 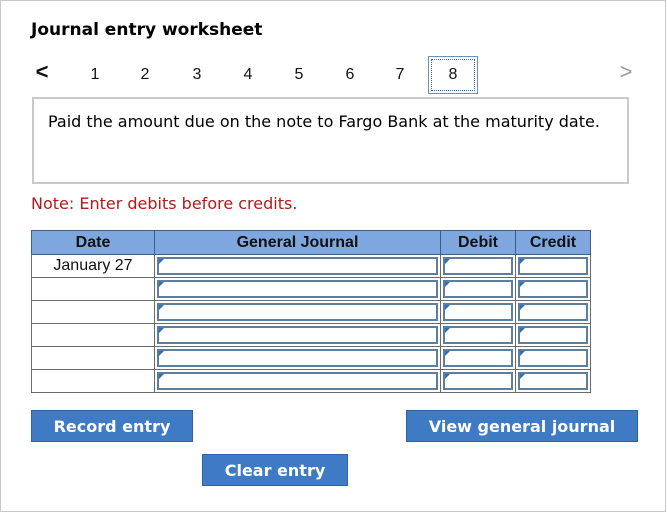 What do you see at coordinates (350, 75) in the screenshot?
I see `step-tab-6: 6` at bounding box center [350, 75].